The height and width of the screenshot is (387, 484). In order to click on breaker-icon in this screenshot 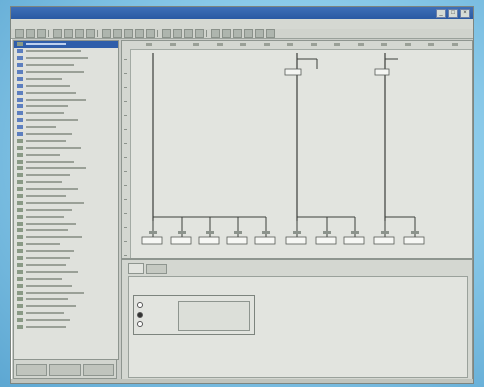, I will do `click(153, 232)`.